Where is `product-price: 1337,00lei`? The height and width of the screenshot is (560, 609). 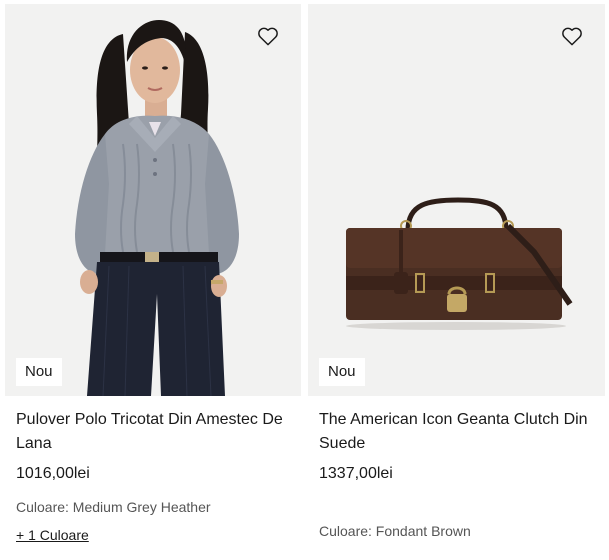
product-price: 1337,00lei is located at coordinates (356, 473).